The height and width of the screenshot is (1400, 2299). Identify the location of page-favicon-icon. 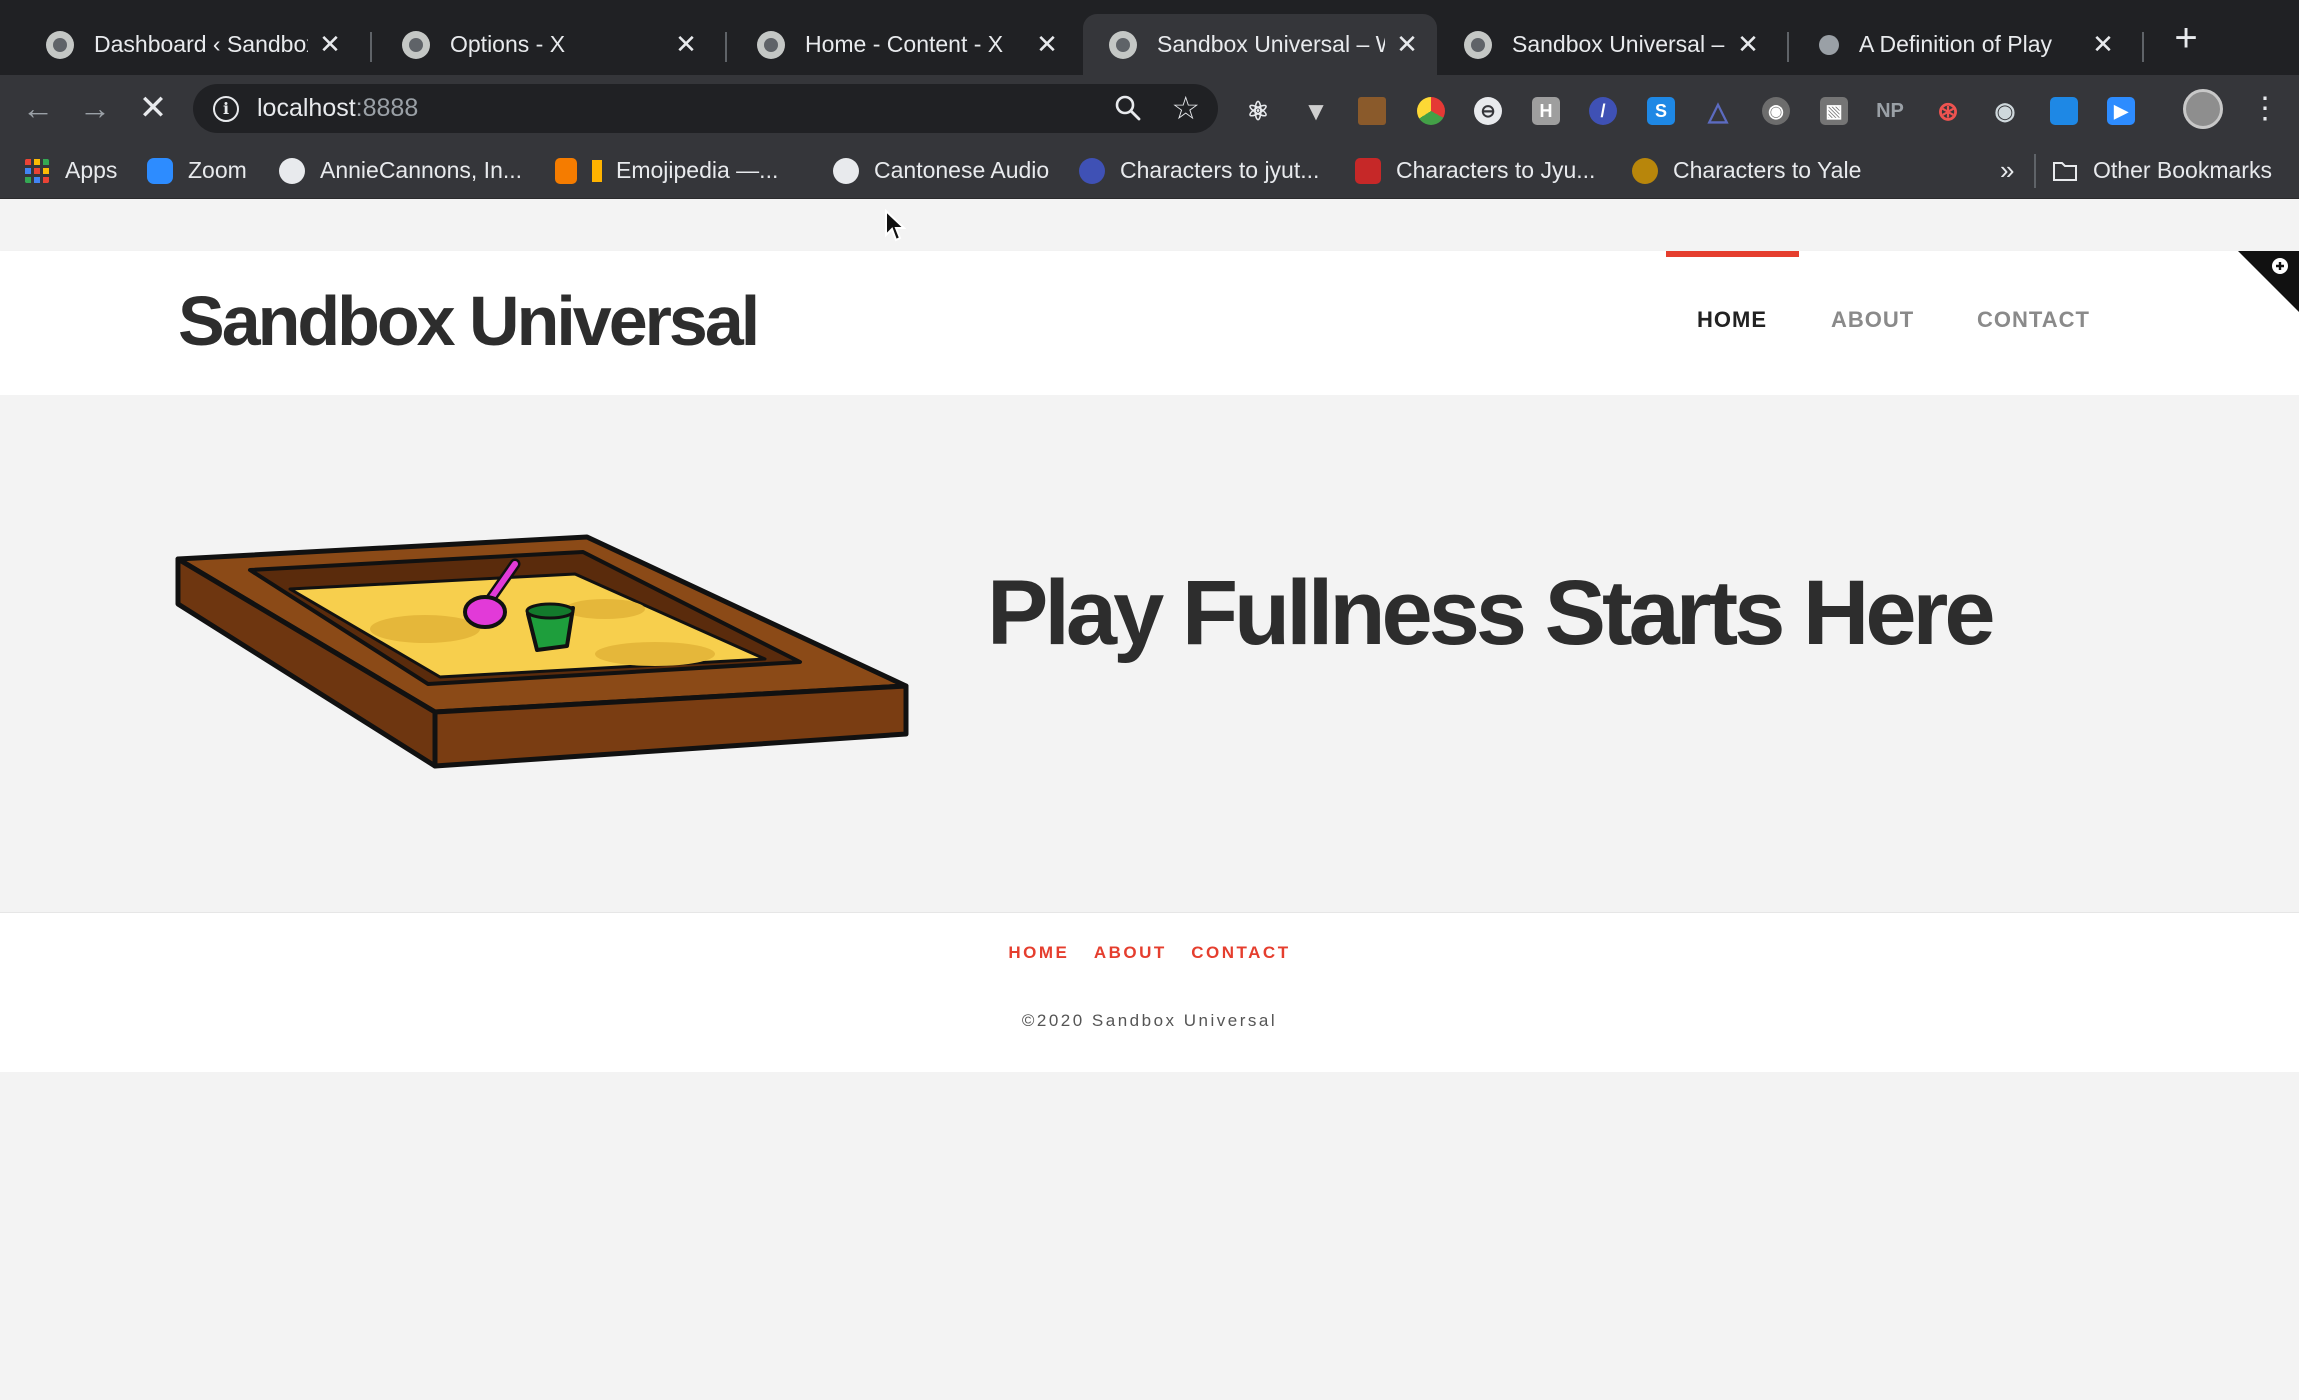
(1829, 44).